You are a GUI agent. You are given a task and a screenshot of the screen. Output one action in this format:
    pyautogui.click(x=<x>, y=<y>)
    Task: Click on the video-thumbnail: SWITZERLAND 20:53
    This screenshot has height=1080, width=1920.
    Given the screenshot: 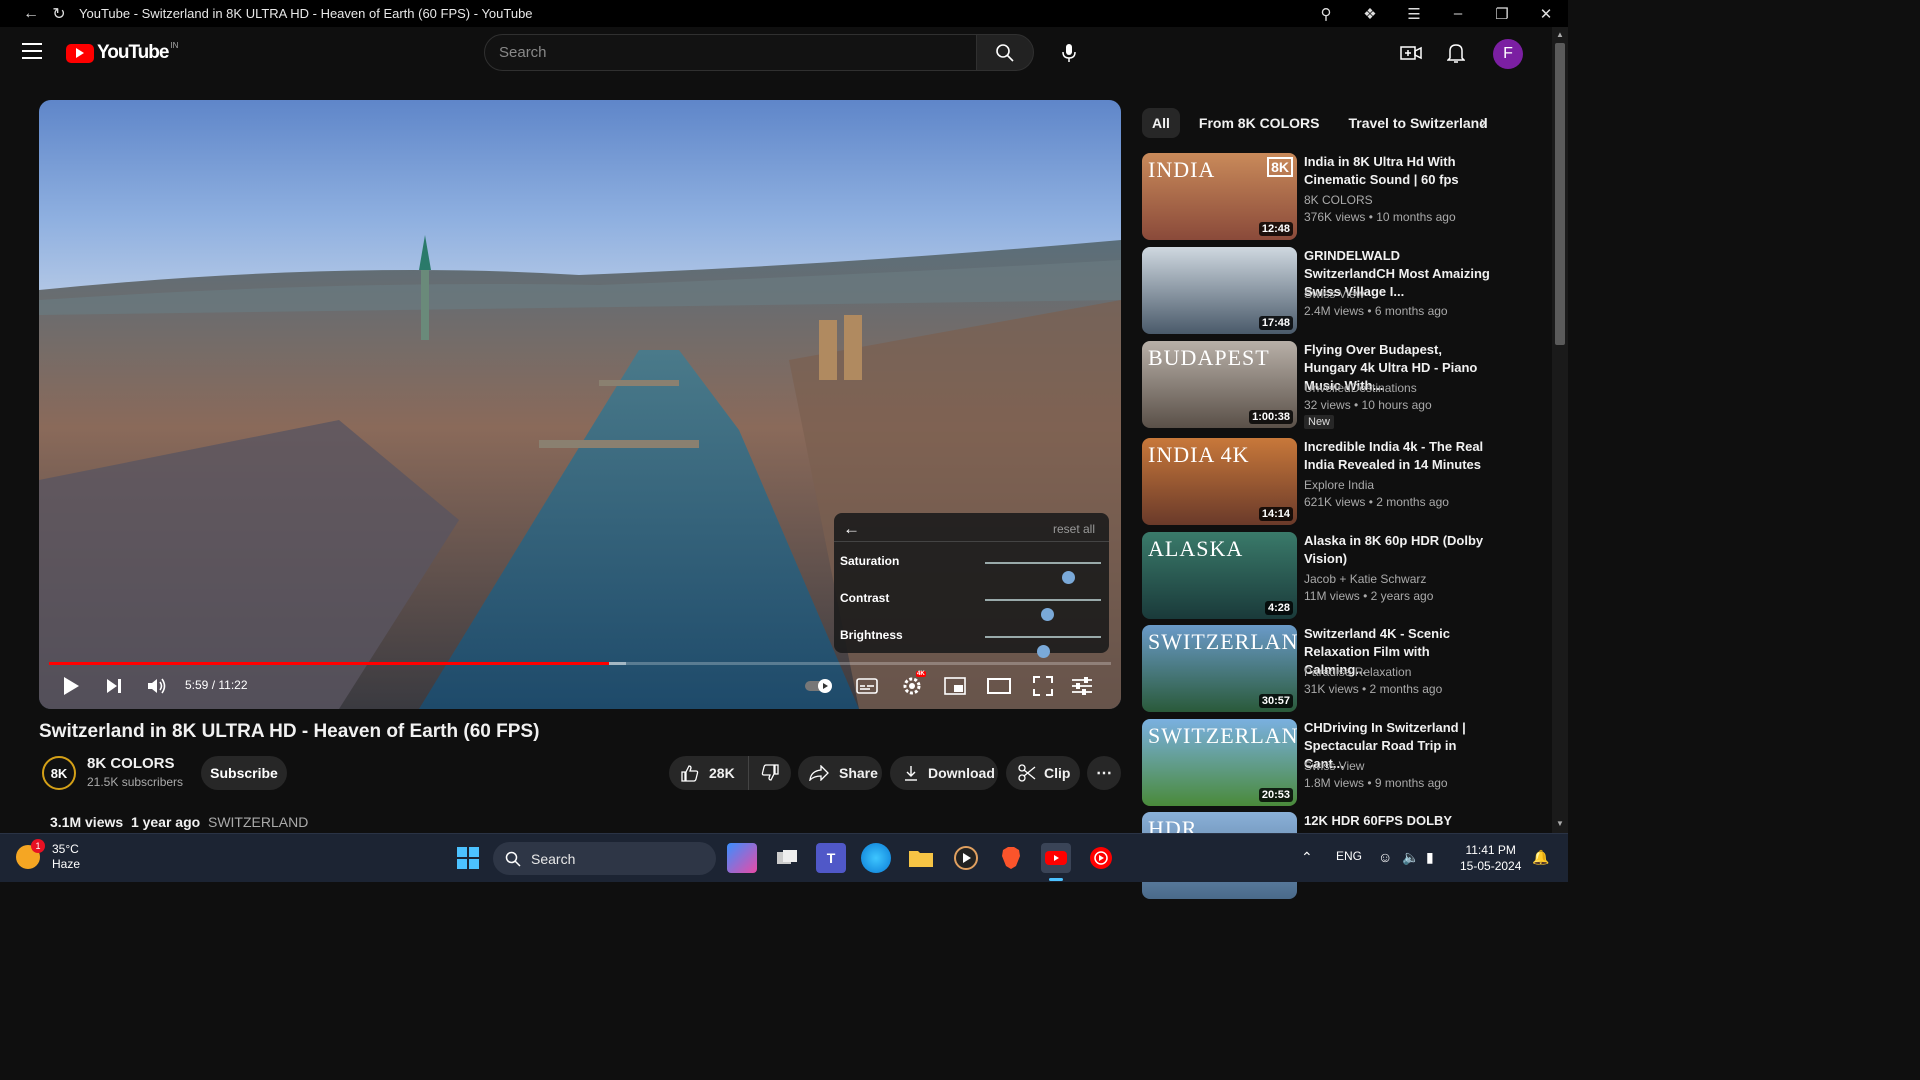 What is the action you would take?
    pyautogui.click(x=1219, y=762)
    